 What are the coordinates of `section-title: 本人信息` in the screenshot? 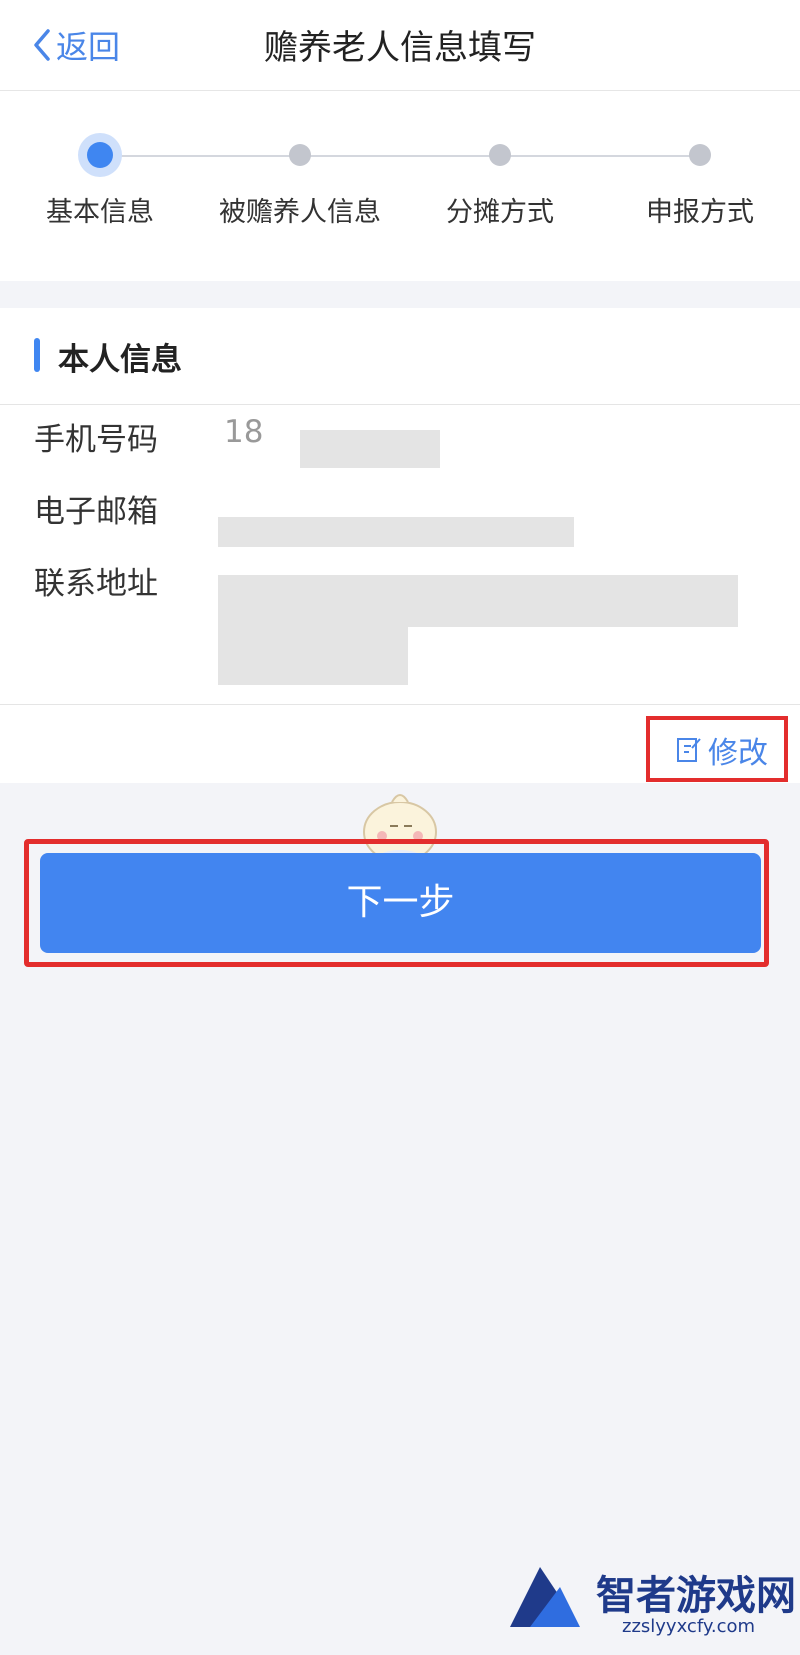 It's located at (120, 360).